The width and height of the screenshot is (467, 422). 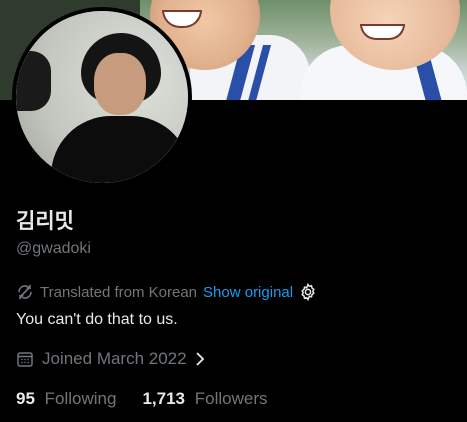 I want to click on followers-count: 1,713, so click(x=164, y=398).